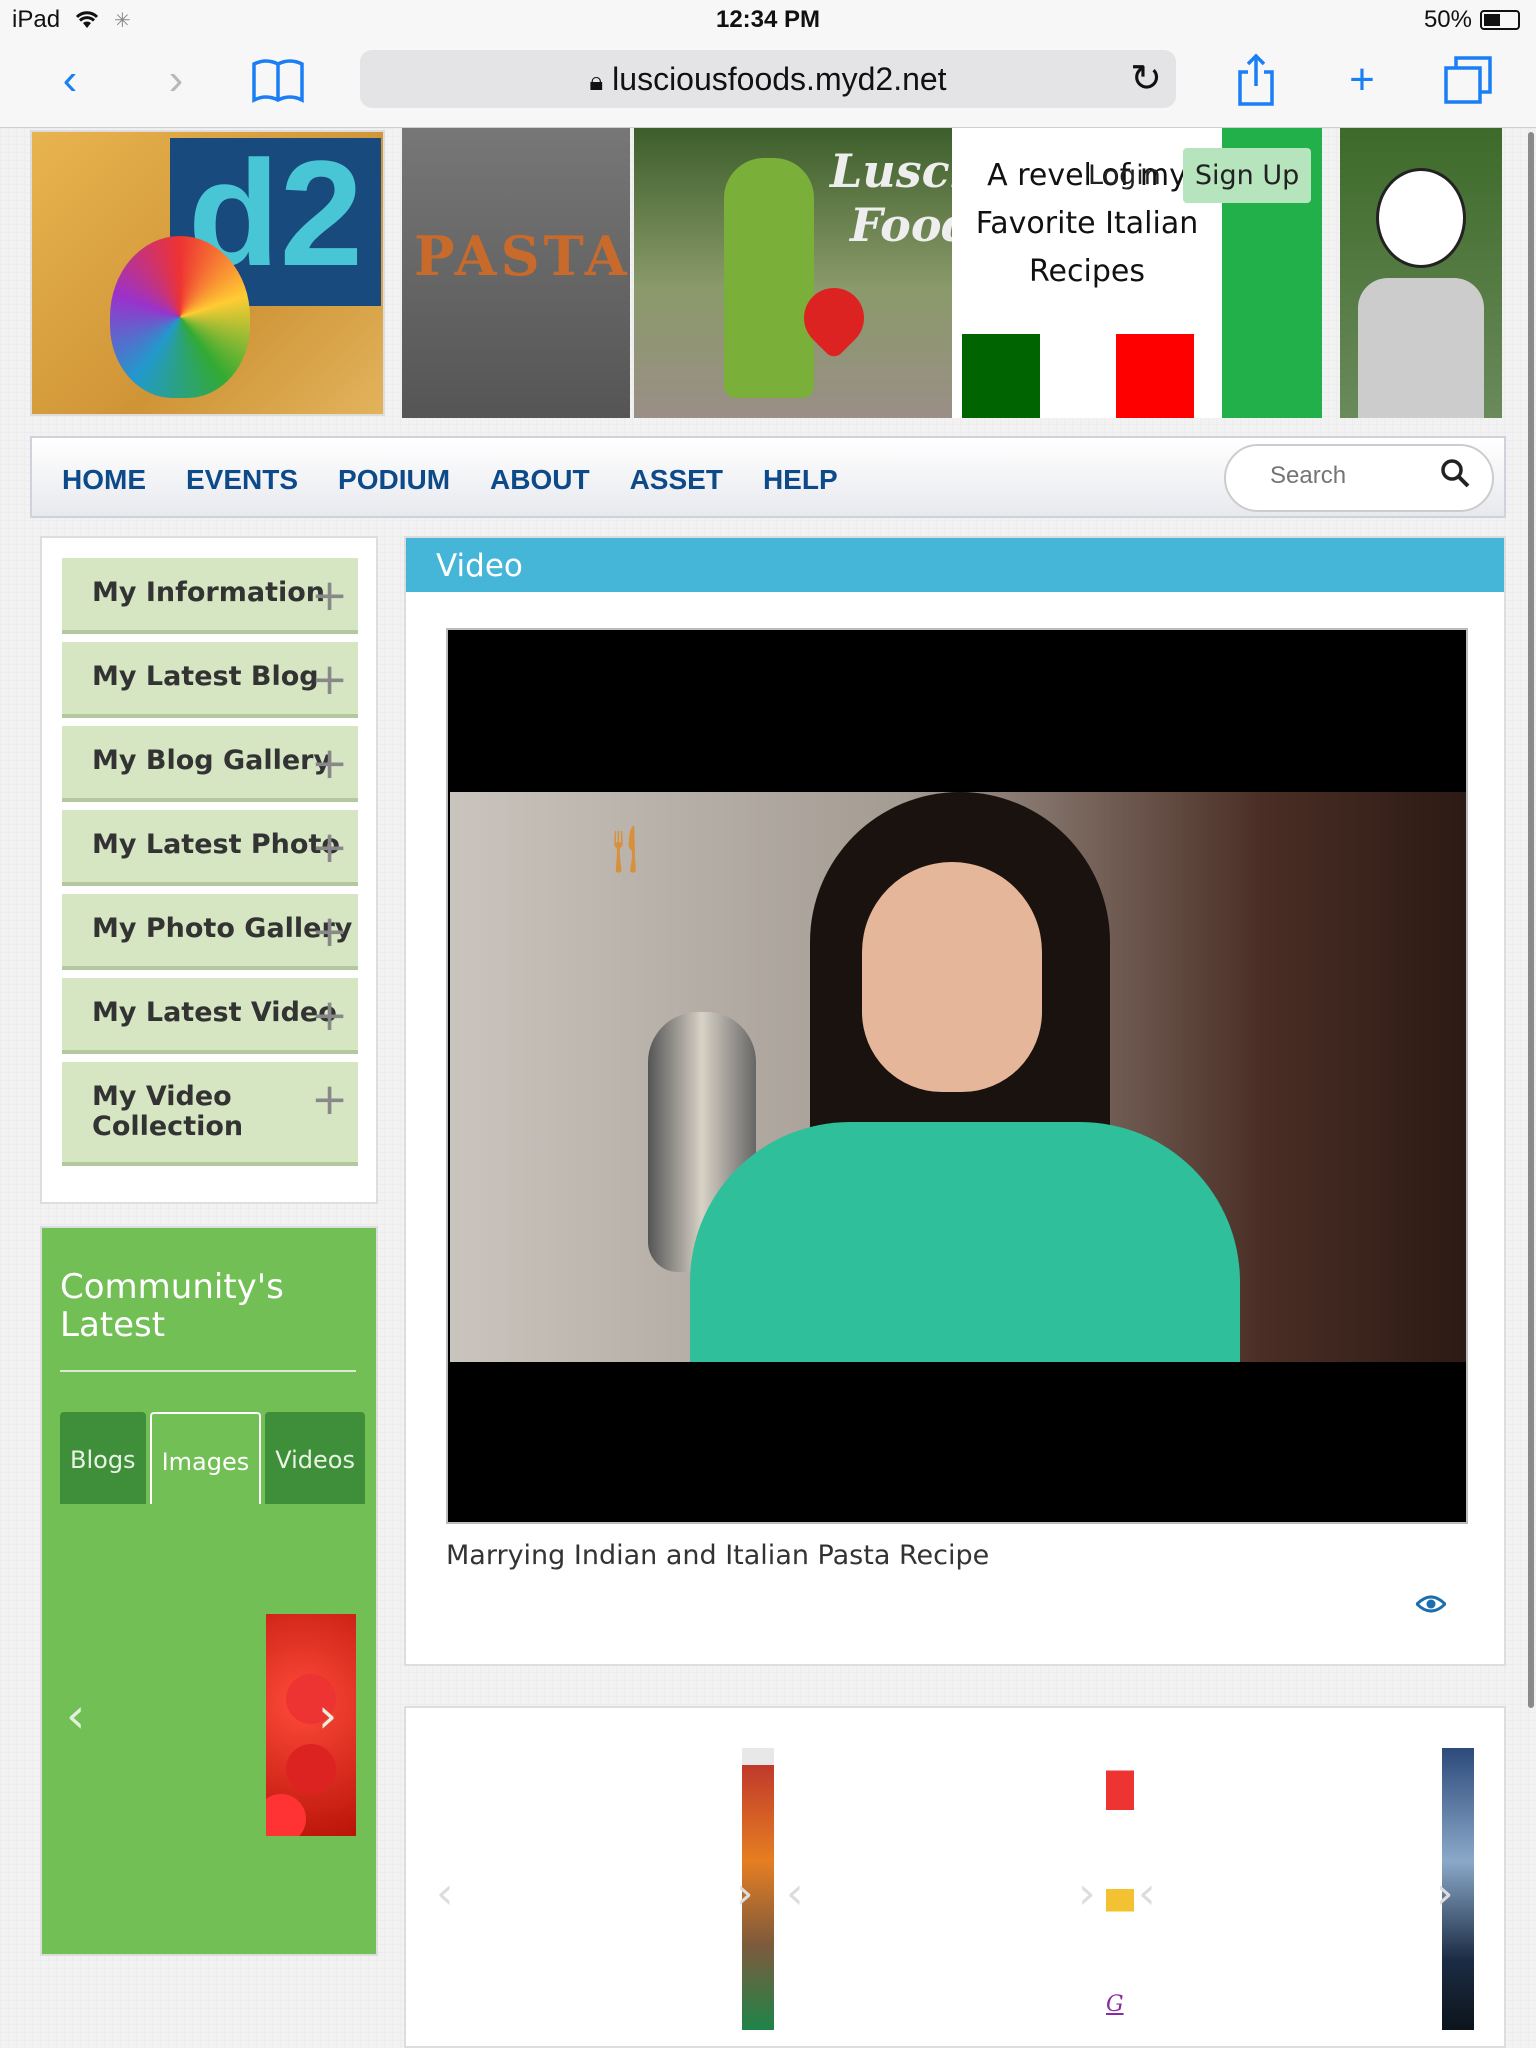 The height and width of the screenshot is (2048, 1536). Describe the element at coordinates (625, 849) in the screenshot. I see `fork-spoon-icon: 🍴︎` at that location.